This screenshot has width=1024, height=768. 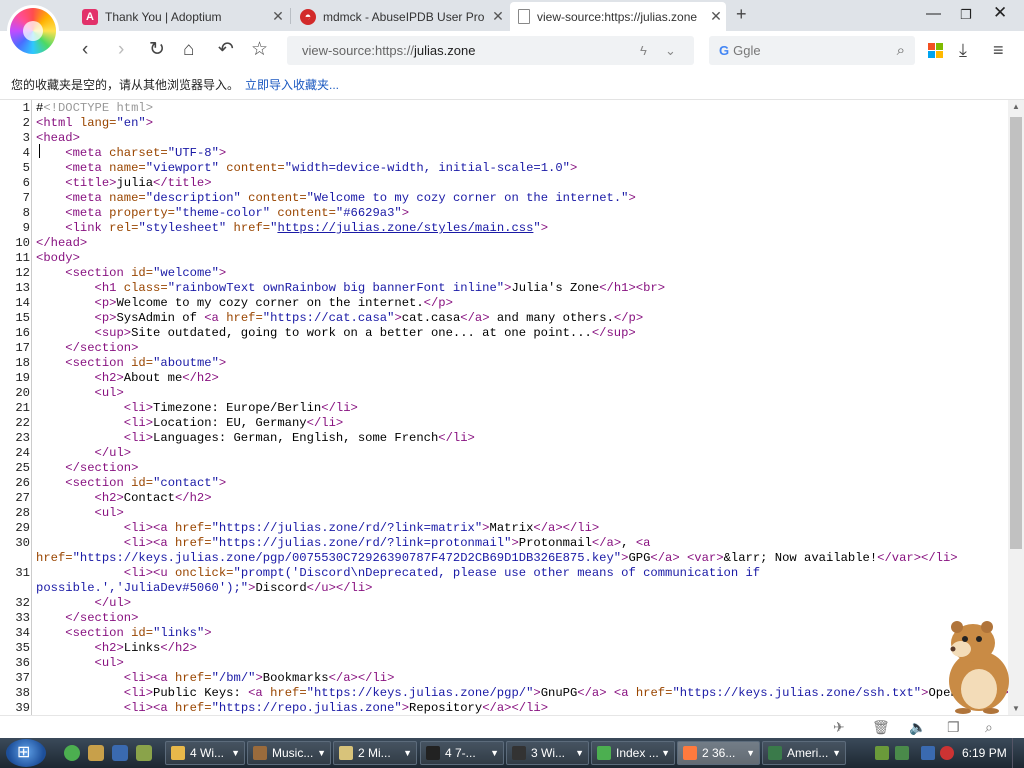 What do you see at coordinates (633, 753) in the screenshot?
I see `taskbar-button: Index ... ▼` at bounding box center [633, 753].